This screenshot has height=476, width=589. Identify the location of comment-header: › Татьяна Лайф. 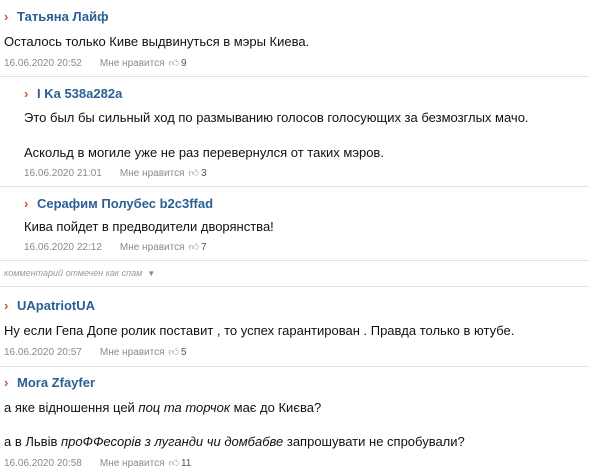
(56, 16).